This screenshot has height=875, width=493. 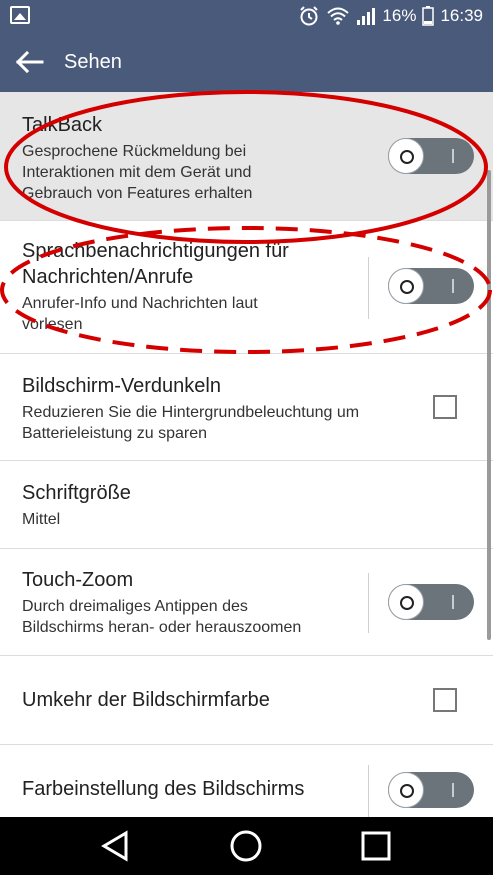 What do you see at coordinates (431, 790) in the screenshot?
I see `color-adjustment-toggle` at bounding box center [431, 790].